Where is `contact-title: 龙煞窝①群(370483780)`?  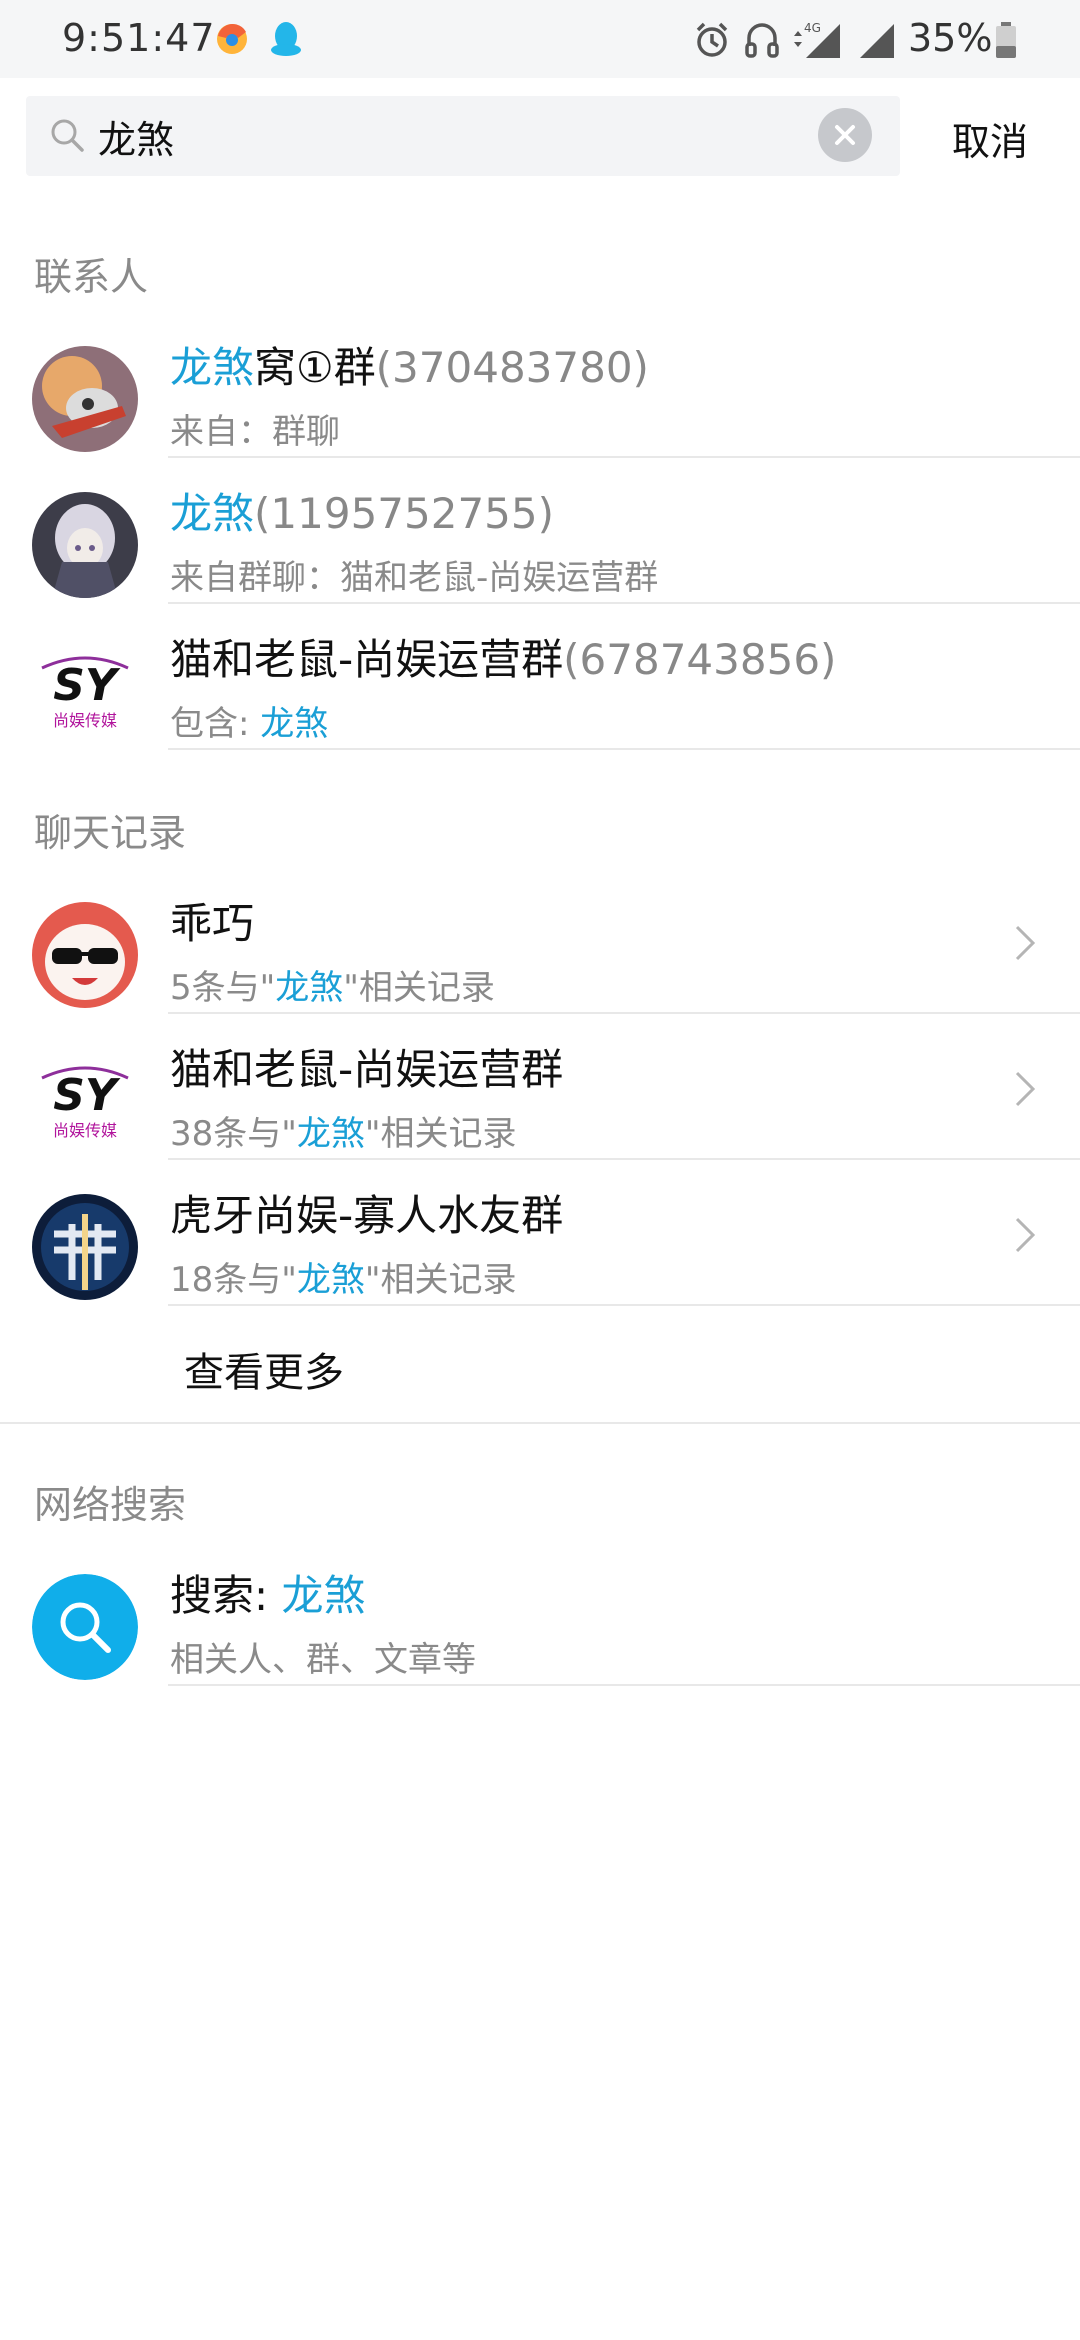
contact-title: 龙煞窝①群(370483780) is located at coordinates (409, 364).